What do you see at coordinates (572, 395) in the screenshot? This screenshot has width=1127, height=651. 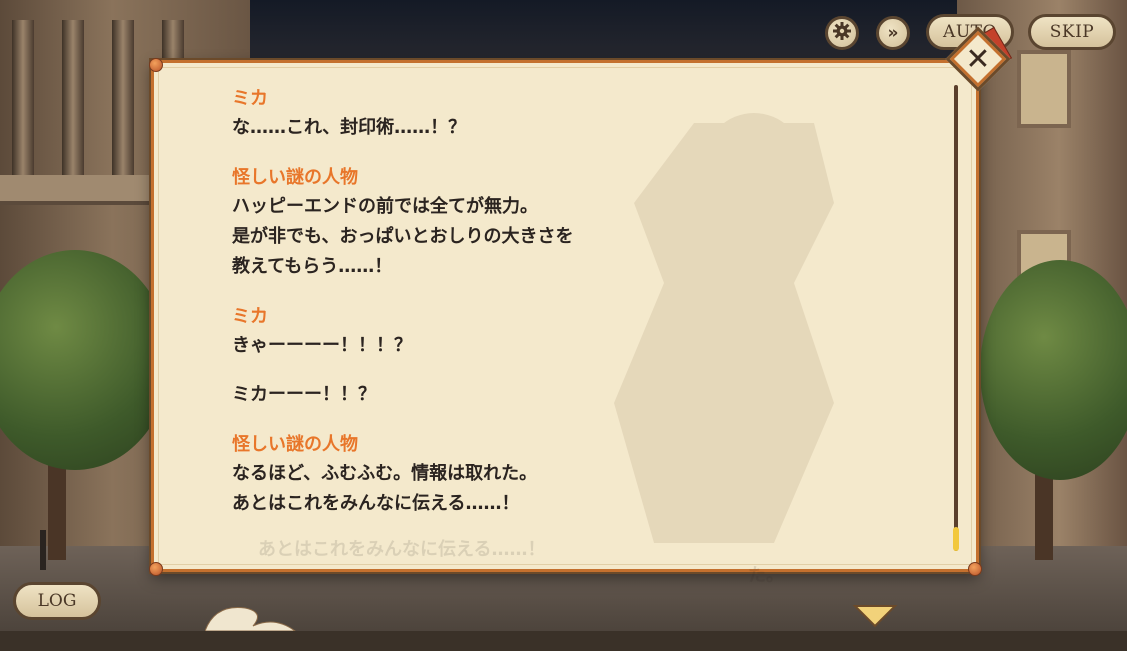 I see `log-entry: ミカーーー！！？` at bounding box center [572, 395].